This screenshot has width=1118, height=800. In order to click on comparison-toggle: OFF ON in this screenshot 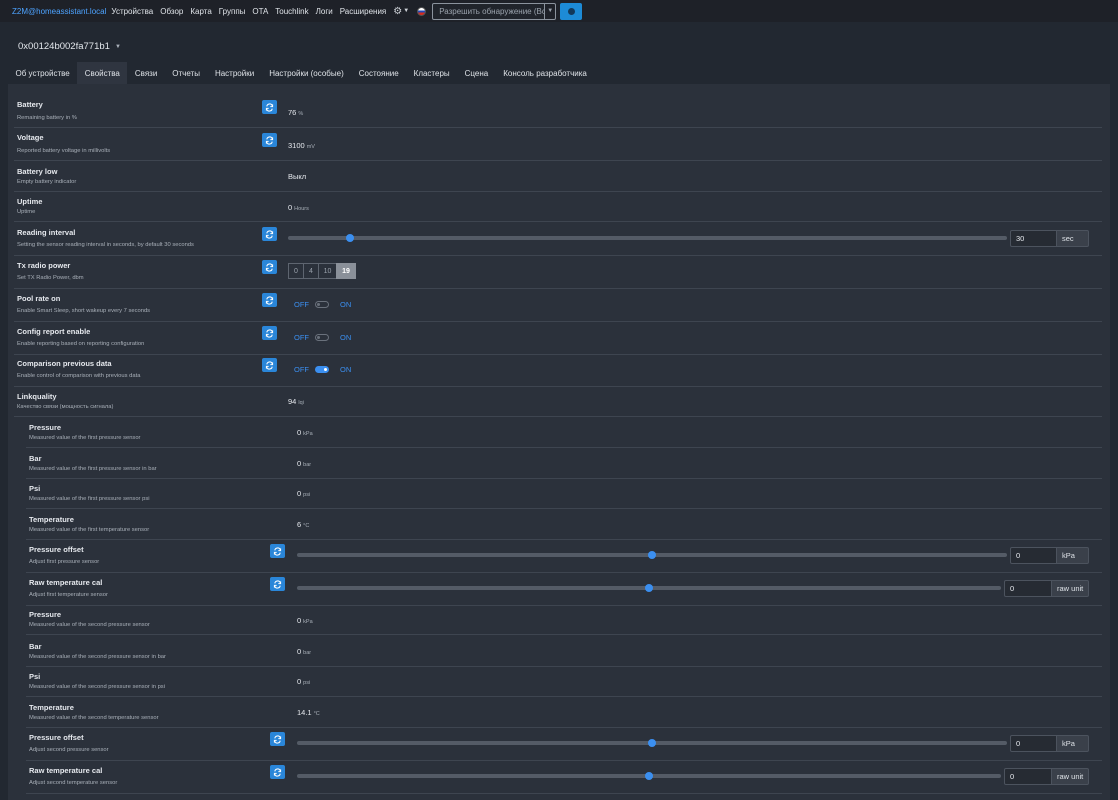, I will do `click(322, 369)`.